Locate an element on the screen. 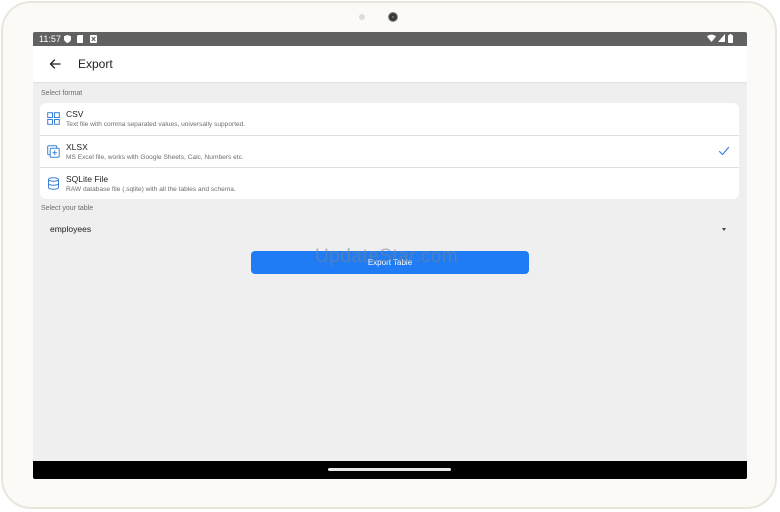 The height and width of the screenshot is (512, 780). arrow-left-icon is located at coordinates (55, 64).